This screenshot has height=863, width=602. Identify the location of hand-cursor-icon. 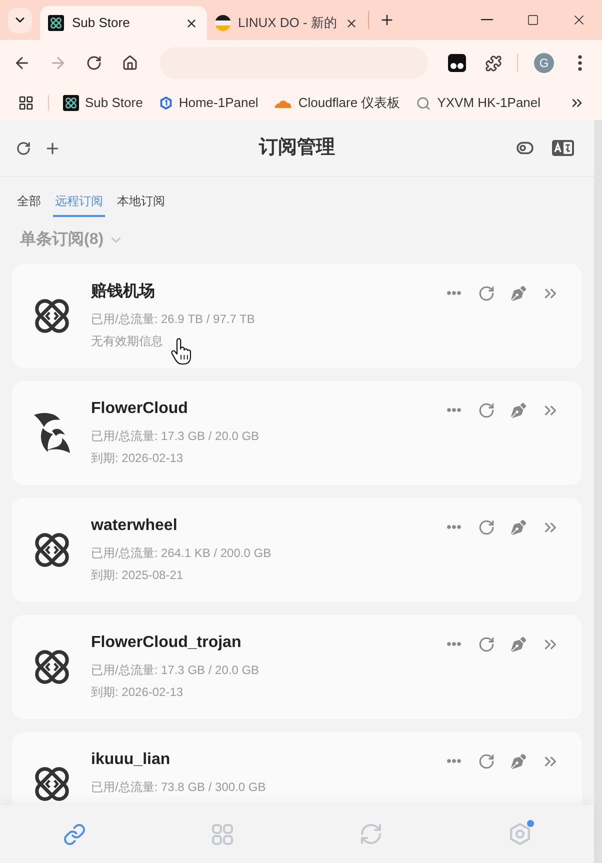
(181, 351).